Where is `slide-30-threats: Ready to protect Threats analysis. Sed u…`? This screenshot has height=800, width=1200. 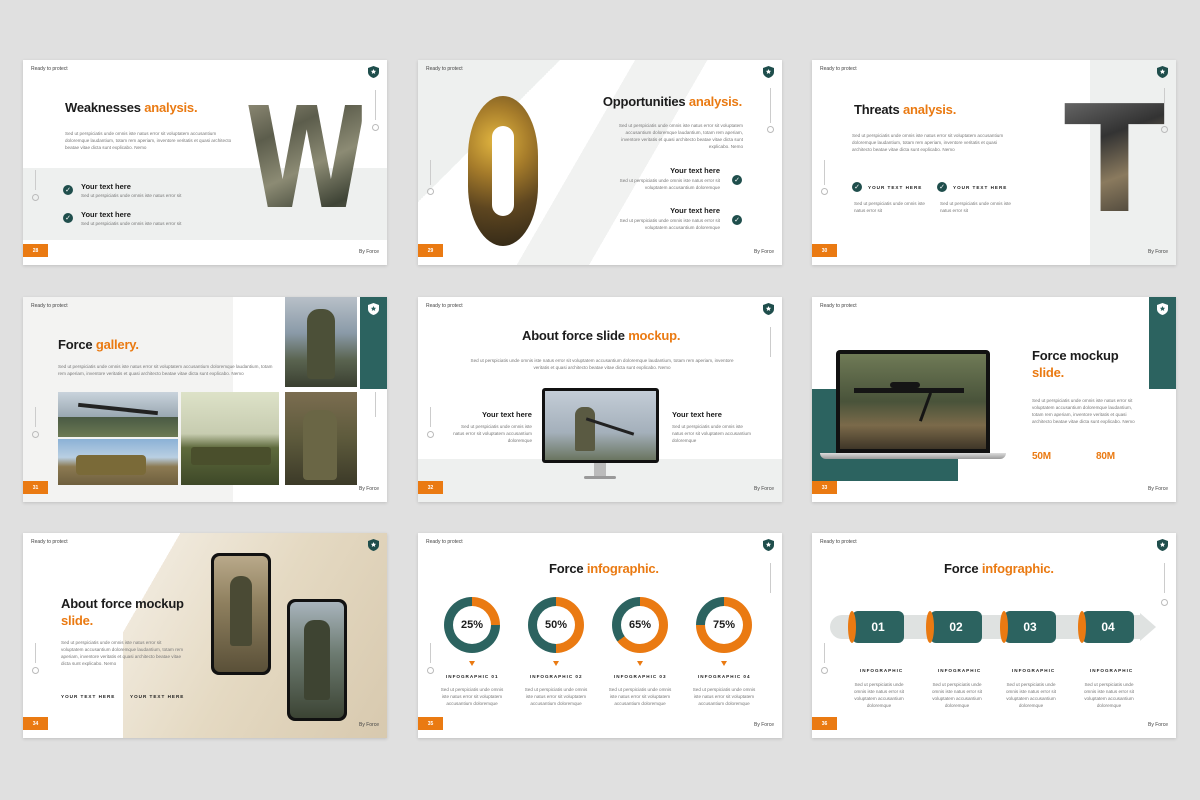
slide-30-threats: Ready to protect Threats analysis. Sed u… is located at coordinates (994, 162).